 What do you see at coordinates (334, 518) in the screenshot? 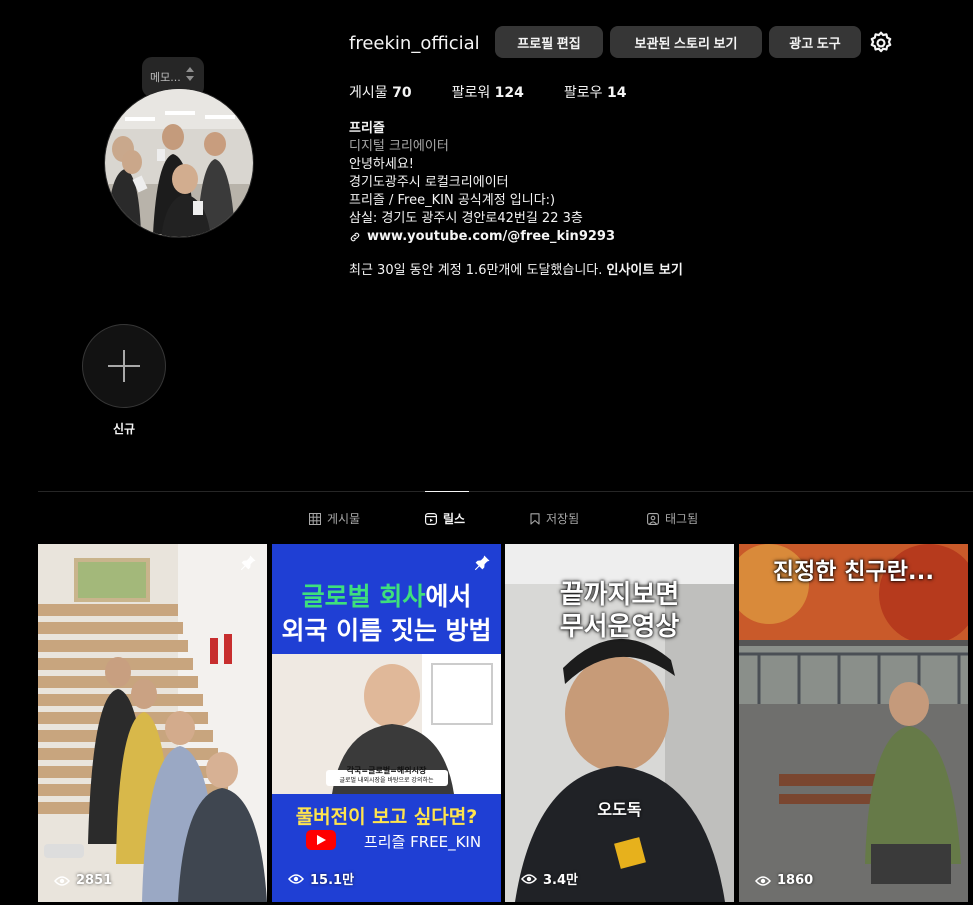
I see `tab-posts: 게시물` at bounding box center [334, 518].